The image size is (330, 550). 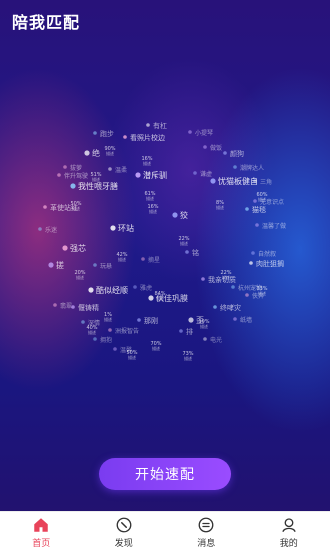 What do you see at coordinates (102, 340) in the screenshot?
I see `interest-tag: 拥抱` at bounding box center [102, 340].